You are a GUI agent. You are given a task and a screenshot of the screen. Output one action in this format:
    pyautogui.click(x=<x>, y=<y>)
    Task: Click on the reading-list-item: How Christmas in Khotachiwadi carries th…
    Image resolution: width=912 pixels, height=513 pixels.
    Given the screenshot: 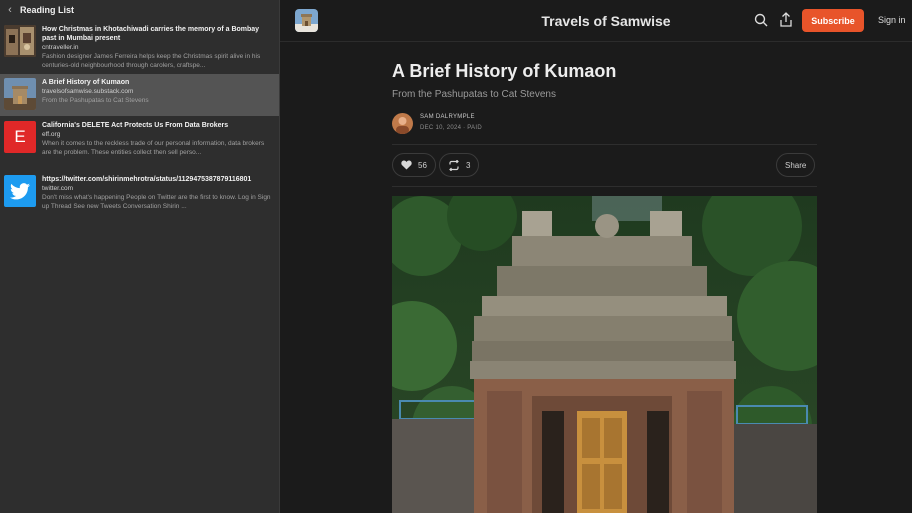 What is the action you would take?
    pyautogui.click(x=139, y=47)
    